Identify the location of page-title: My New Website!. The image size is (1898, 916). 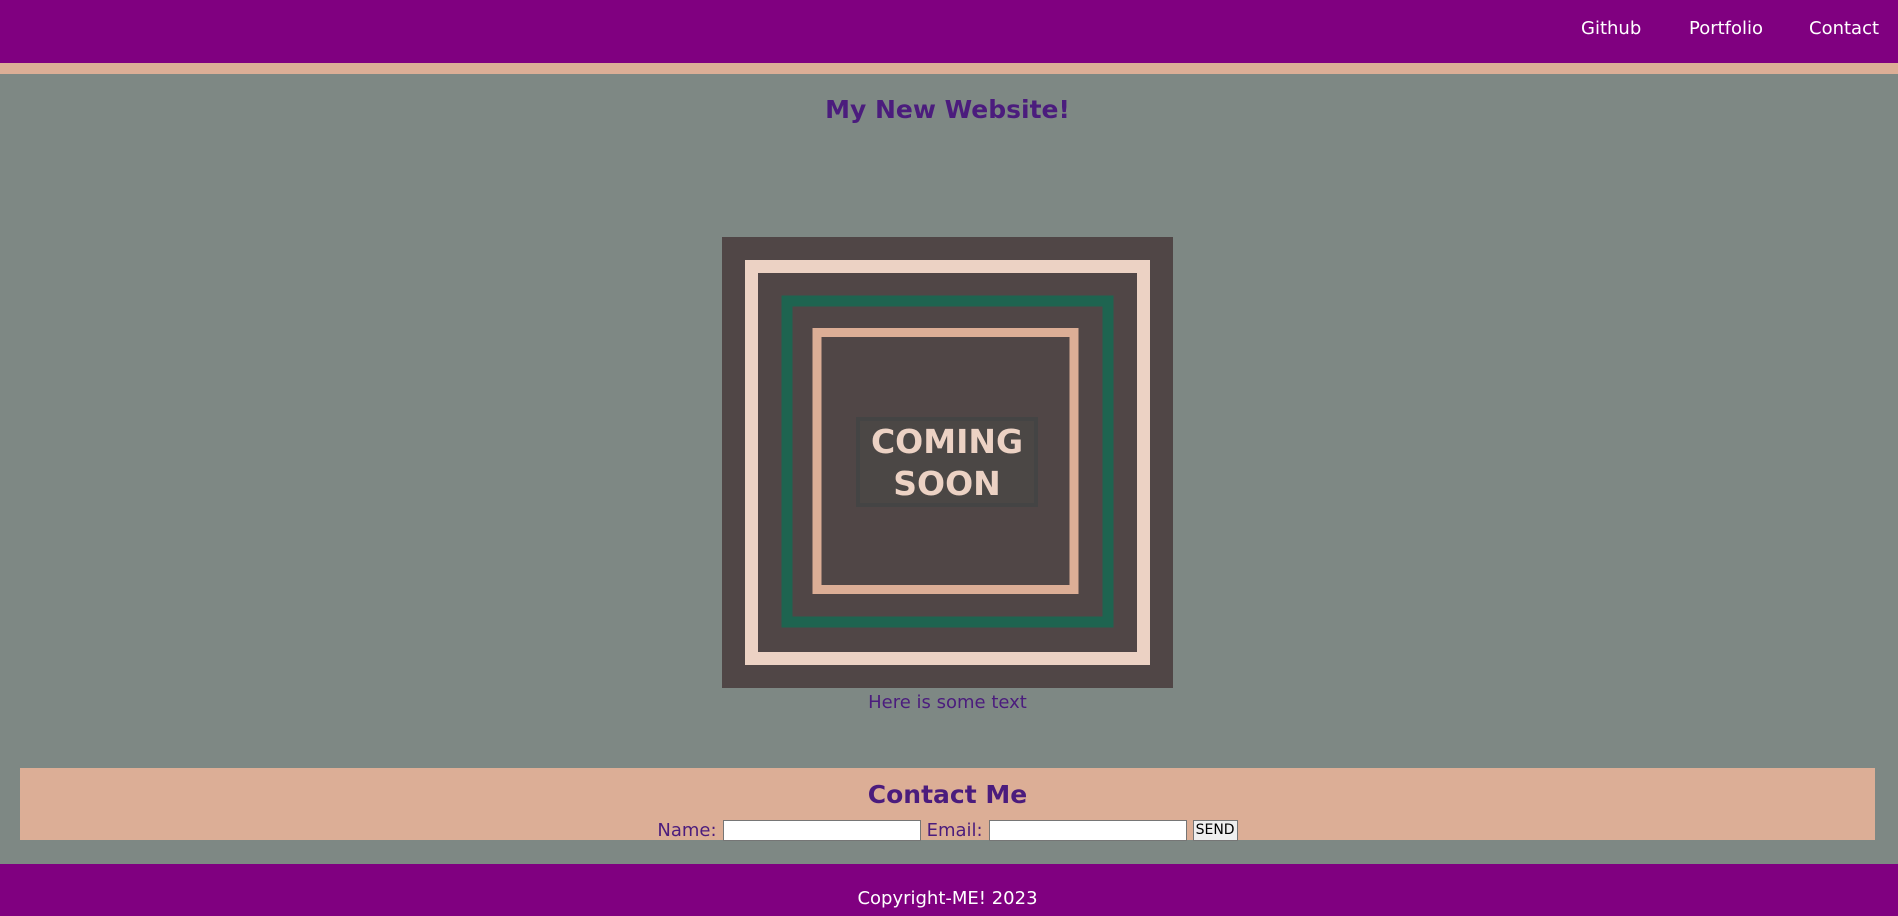
(947, 109).